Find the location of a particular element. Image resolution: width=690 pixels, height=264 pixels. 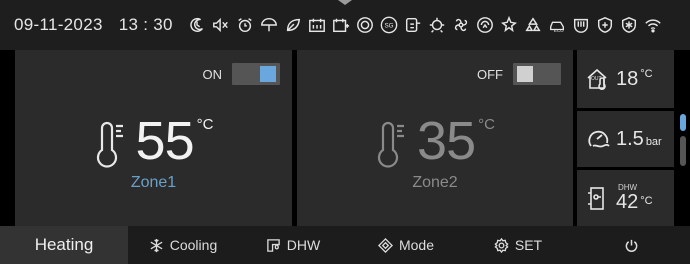

compressor-icon is located at coordinates (509, 25).